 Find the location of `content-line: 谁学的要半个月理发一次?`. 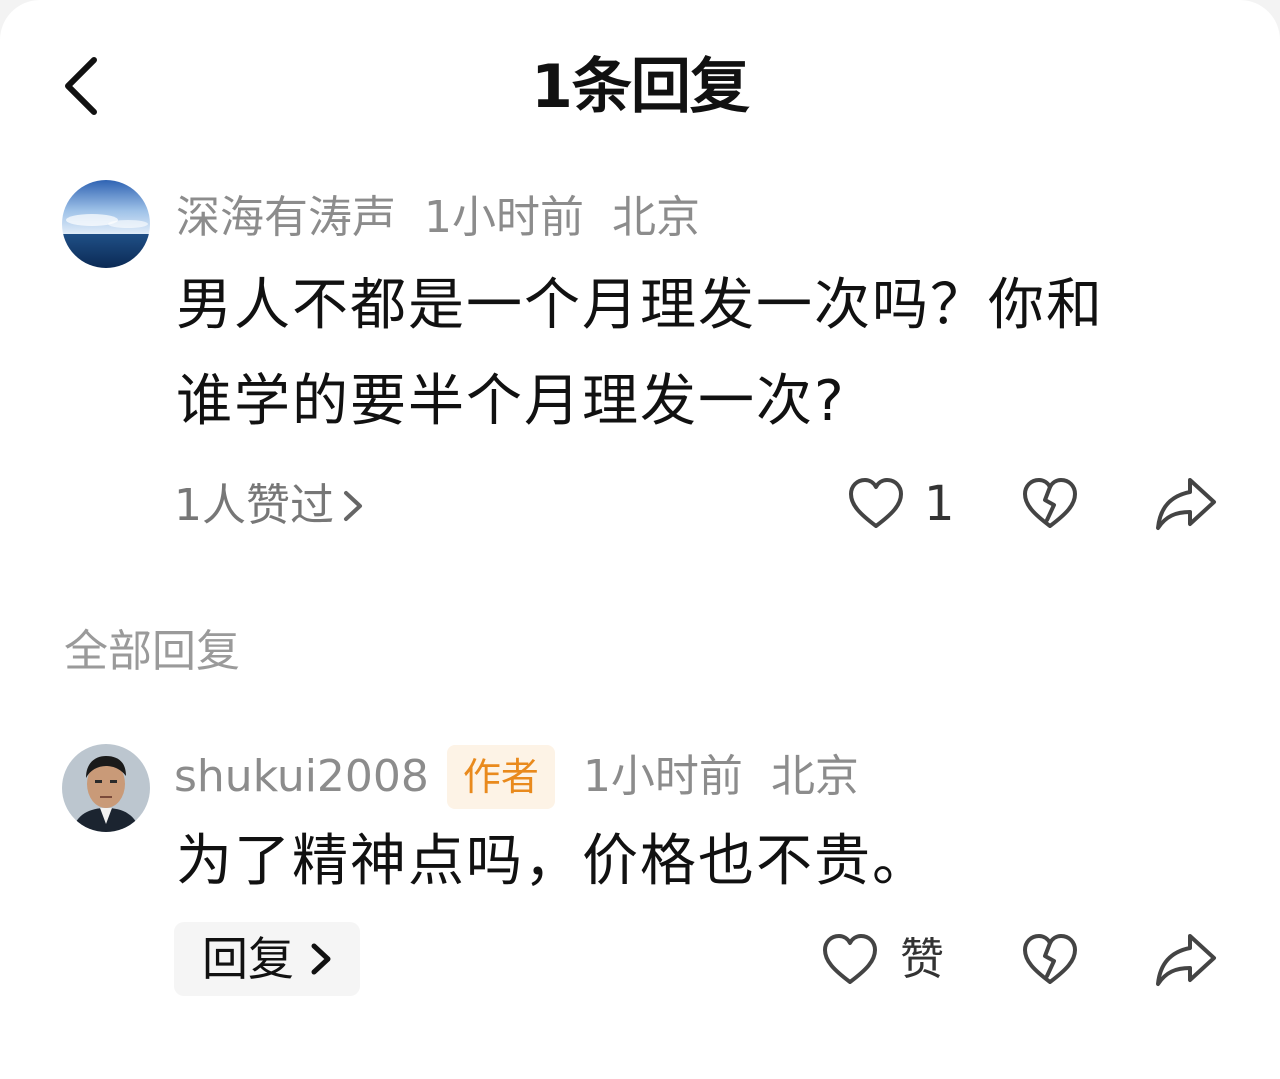

content-line: 谁学的要半个月理发一次? is located at coordinates (511, 401).